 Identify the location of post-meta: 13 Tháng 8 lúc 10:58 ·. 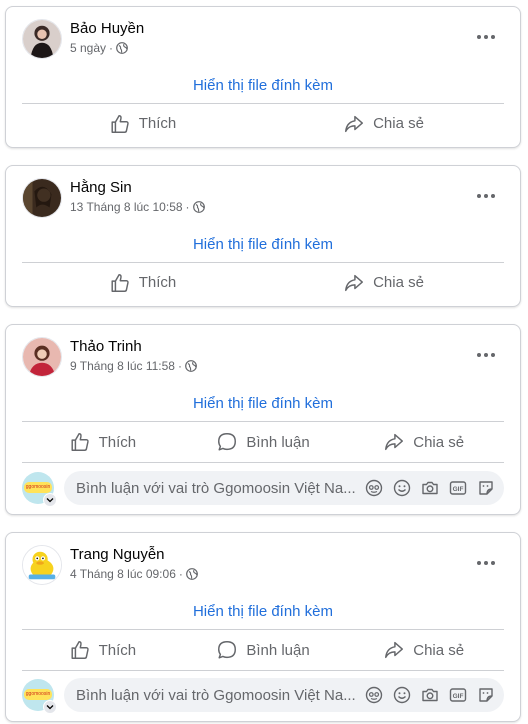
(137, 207).